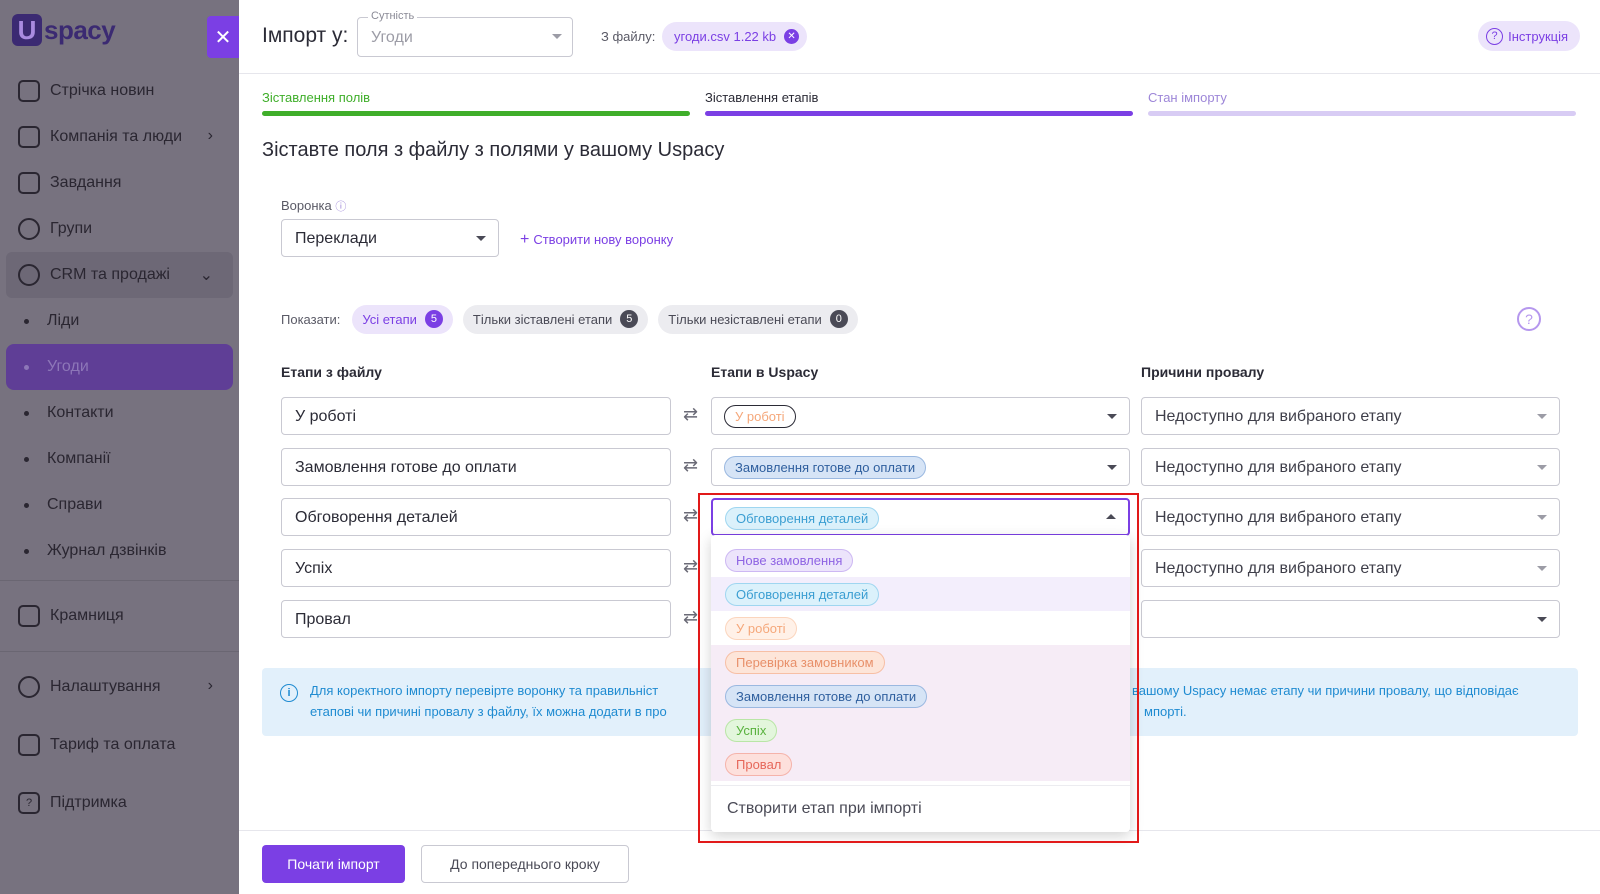 This screenshot has height=894, width=1600. I want to click on stage-option: Перевірка замовником, so click(920, 662).